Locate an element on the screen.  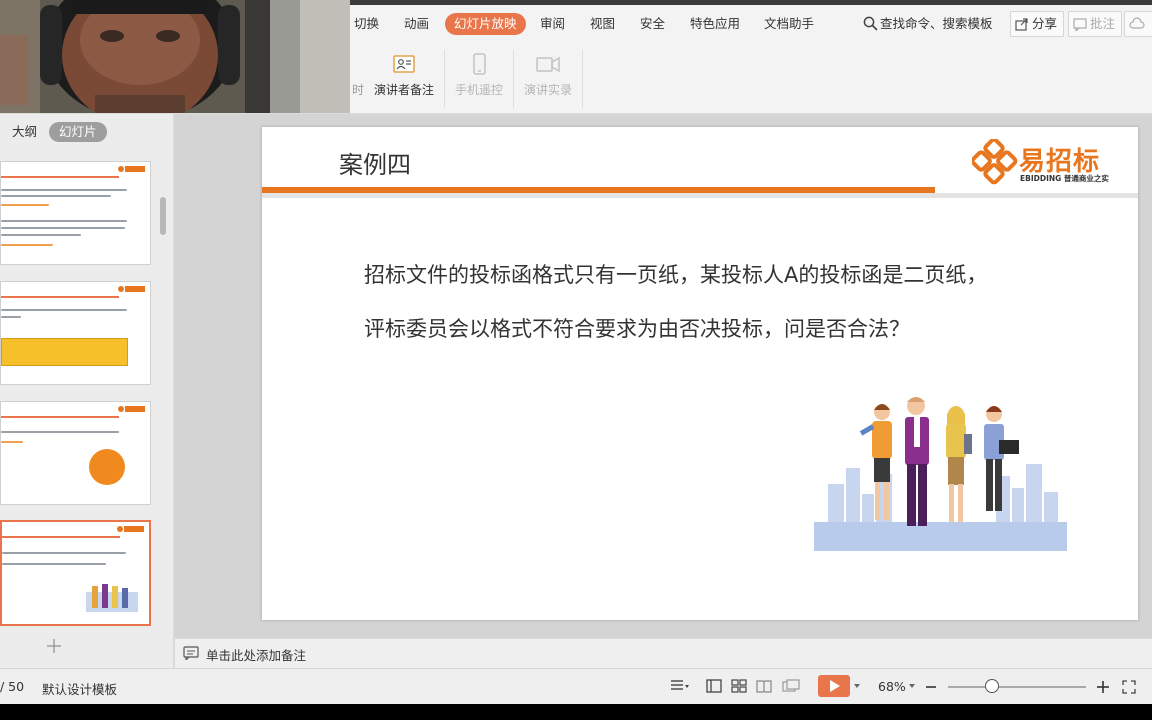
cloud-button is located at coordinates (1138, 24).